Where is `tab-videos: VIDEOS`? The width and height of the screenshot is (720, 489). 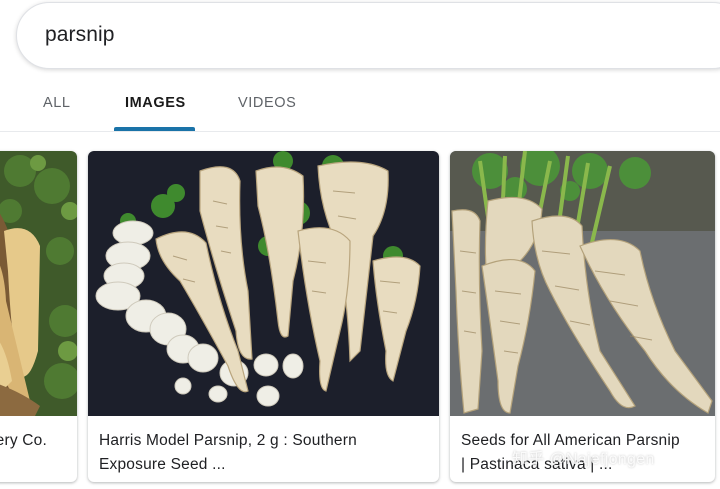
tab-videos: VIDEOS is located at coordinates (267, 103).